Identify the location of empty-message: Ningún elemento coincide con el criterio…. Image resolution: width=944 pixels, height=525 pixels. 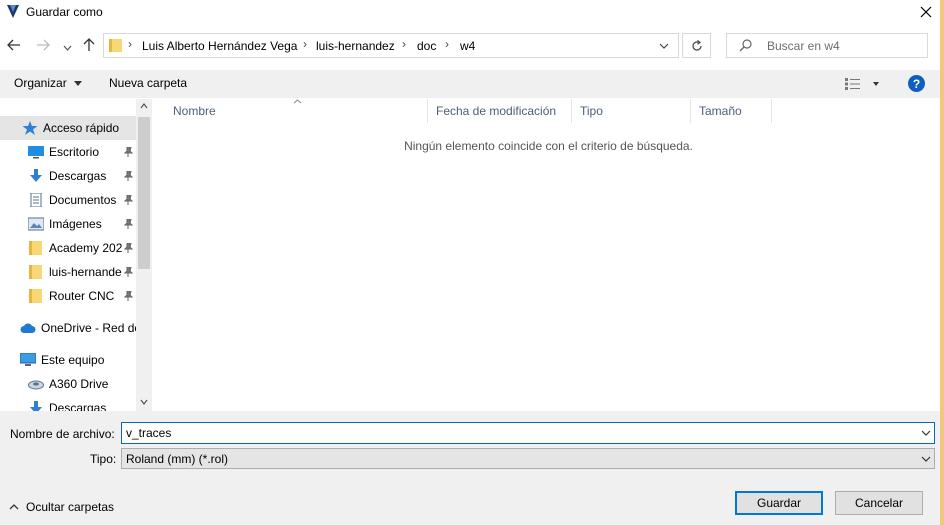
(548, 146).